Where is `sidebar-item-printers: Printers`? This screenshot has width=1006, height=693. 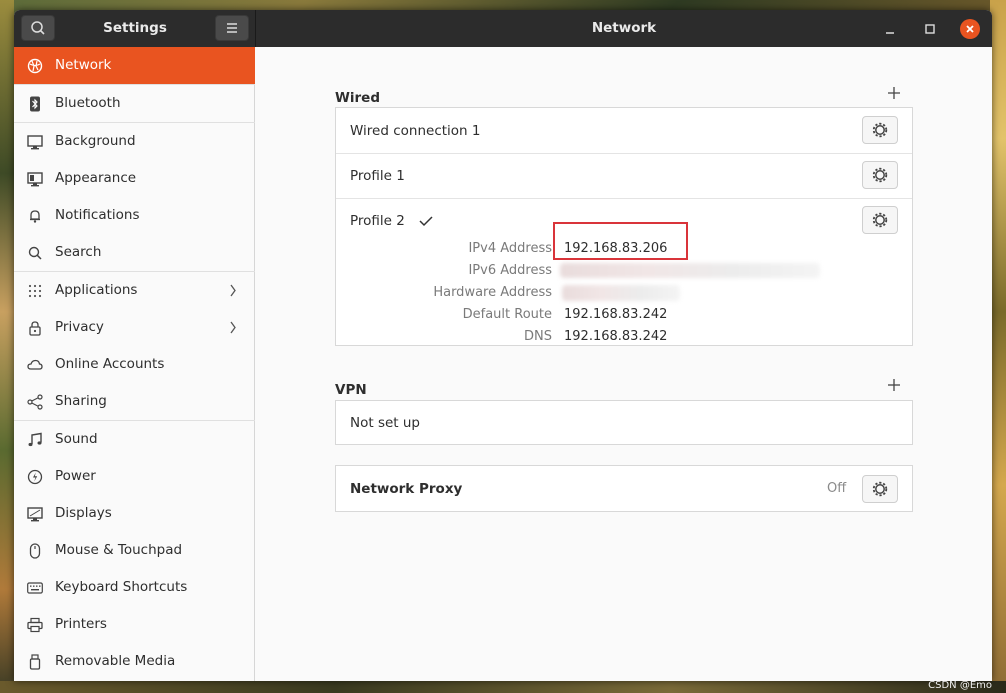
sidebar-item-printers: Printers is located at coordinates (134, 624).